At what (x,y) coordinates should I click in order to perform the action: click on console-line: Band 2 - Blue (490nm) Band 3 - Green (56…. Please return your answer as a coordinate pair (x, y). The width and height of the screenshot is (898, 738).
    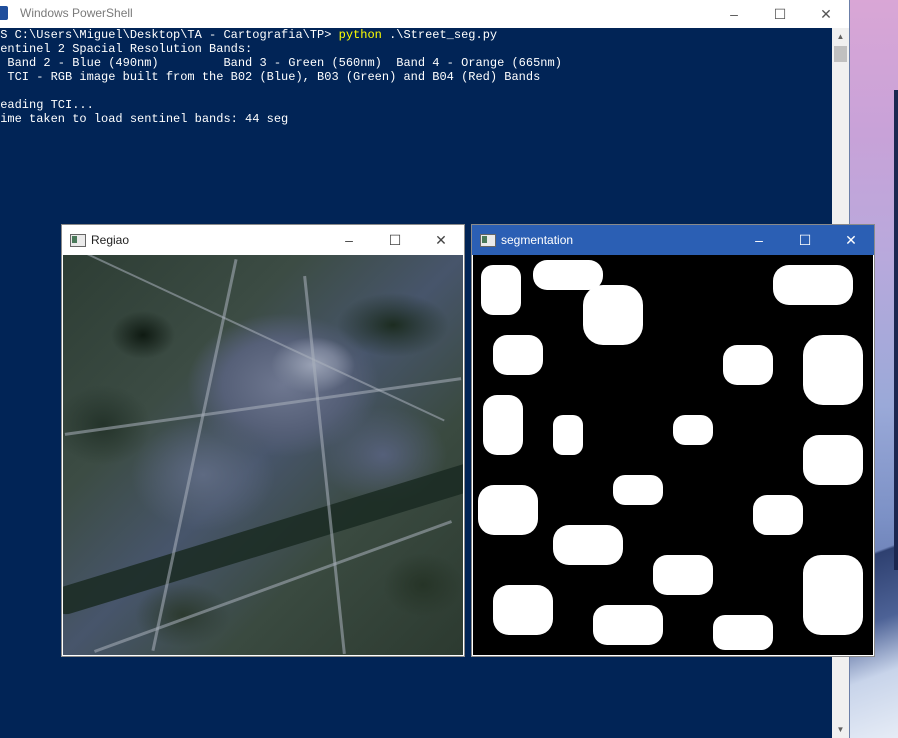
    Looking at the image, I should click on (281, 63).